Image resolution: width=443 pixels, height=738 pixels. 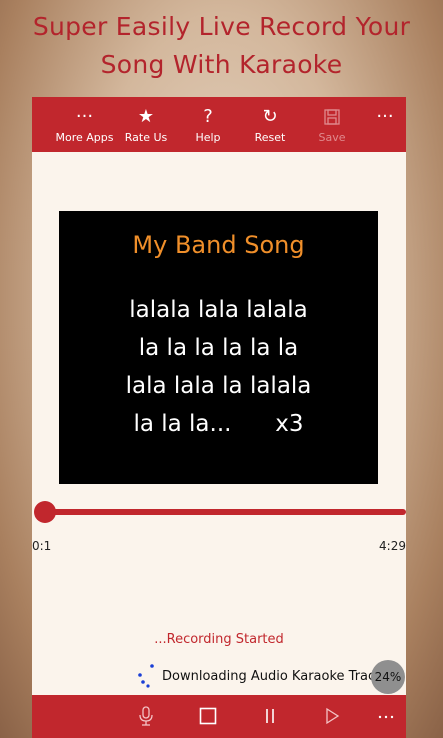 I want to click on song-title: My Band Song, so click(x=218, y=245).